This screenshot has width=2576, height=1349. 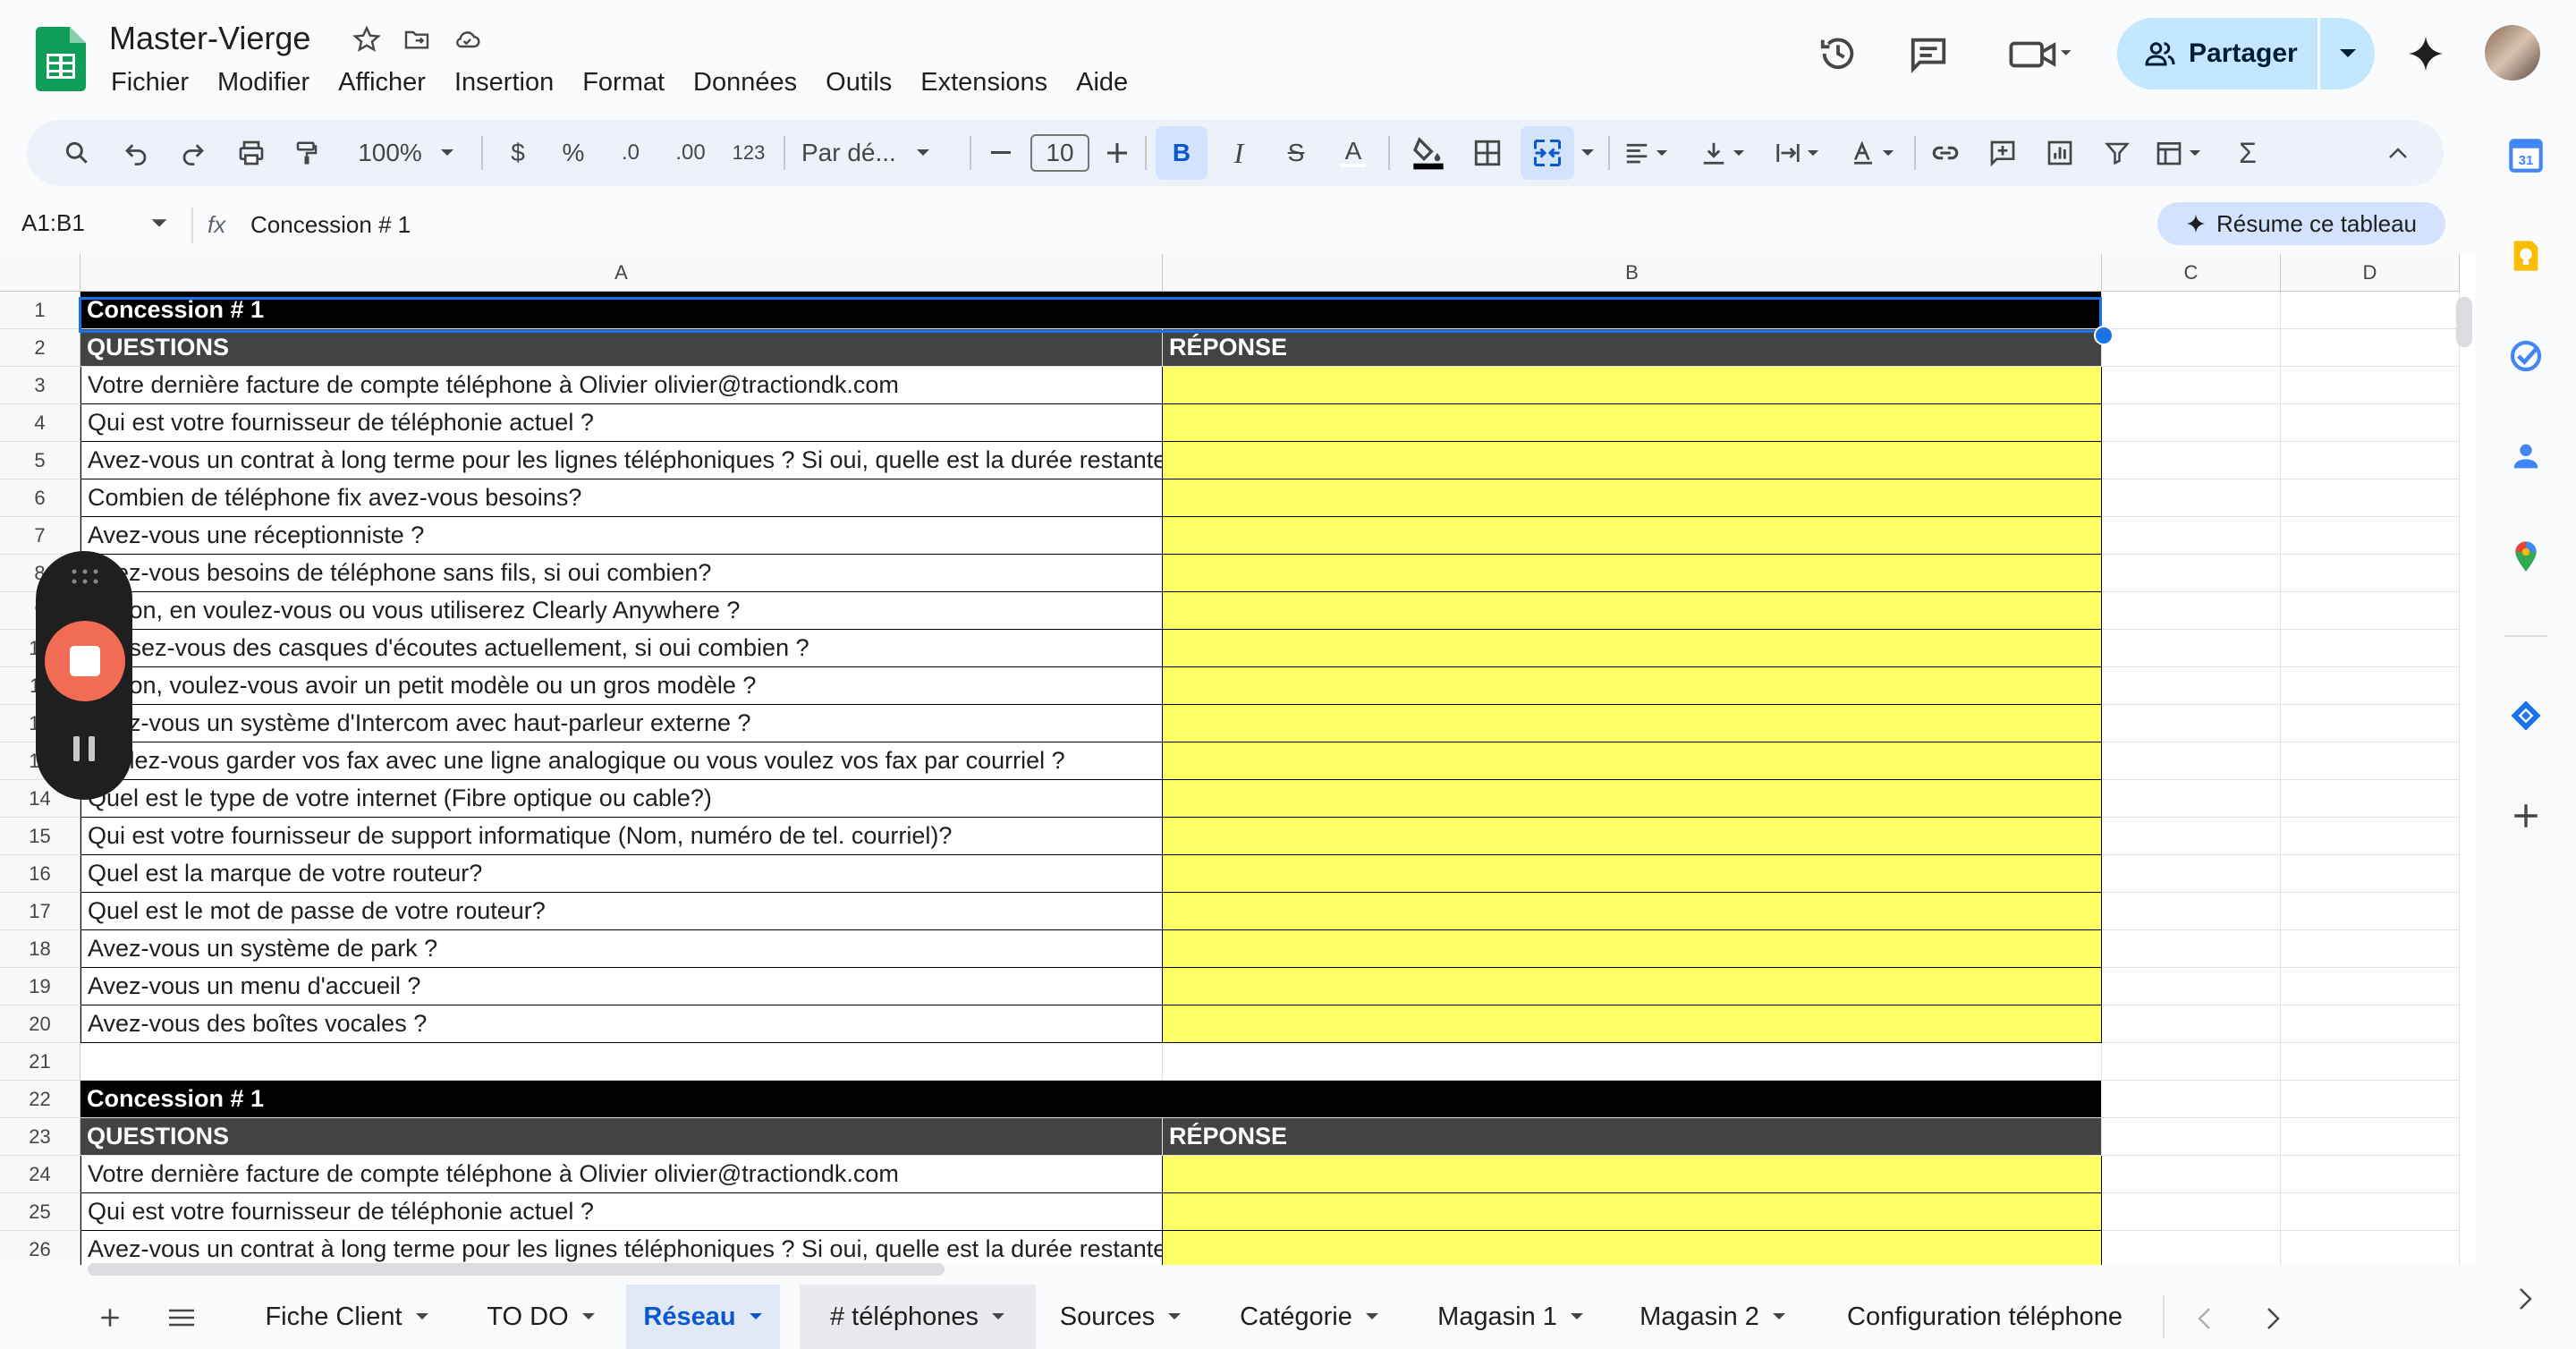 What do you see at coordinates (2526, 356) in the screenshot?
I see `tasks-icon` at bounding box center [2526, 356].